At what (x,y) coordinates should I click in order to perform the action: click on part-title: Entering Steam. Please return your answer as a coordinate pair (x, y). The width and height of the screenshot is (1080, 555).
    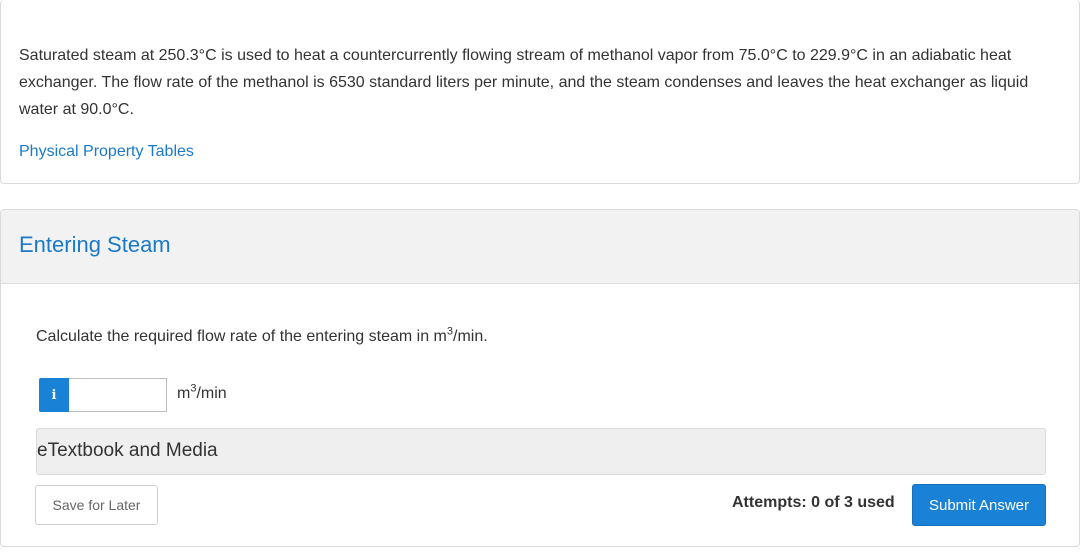
    Looking at the image, I should click on (95, 244).